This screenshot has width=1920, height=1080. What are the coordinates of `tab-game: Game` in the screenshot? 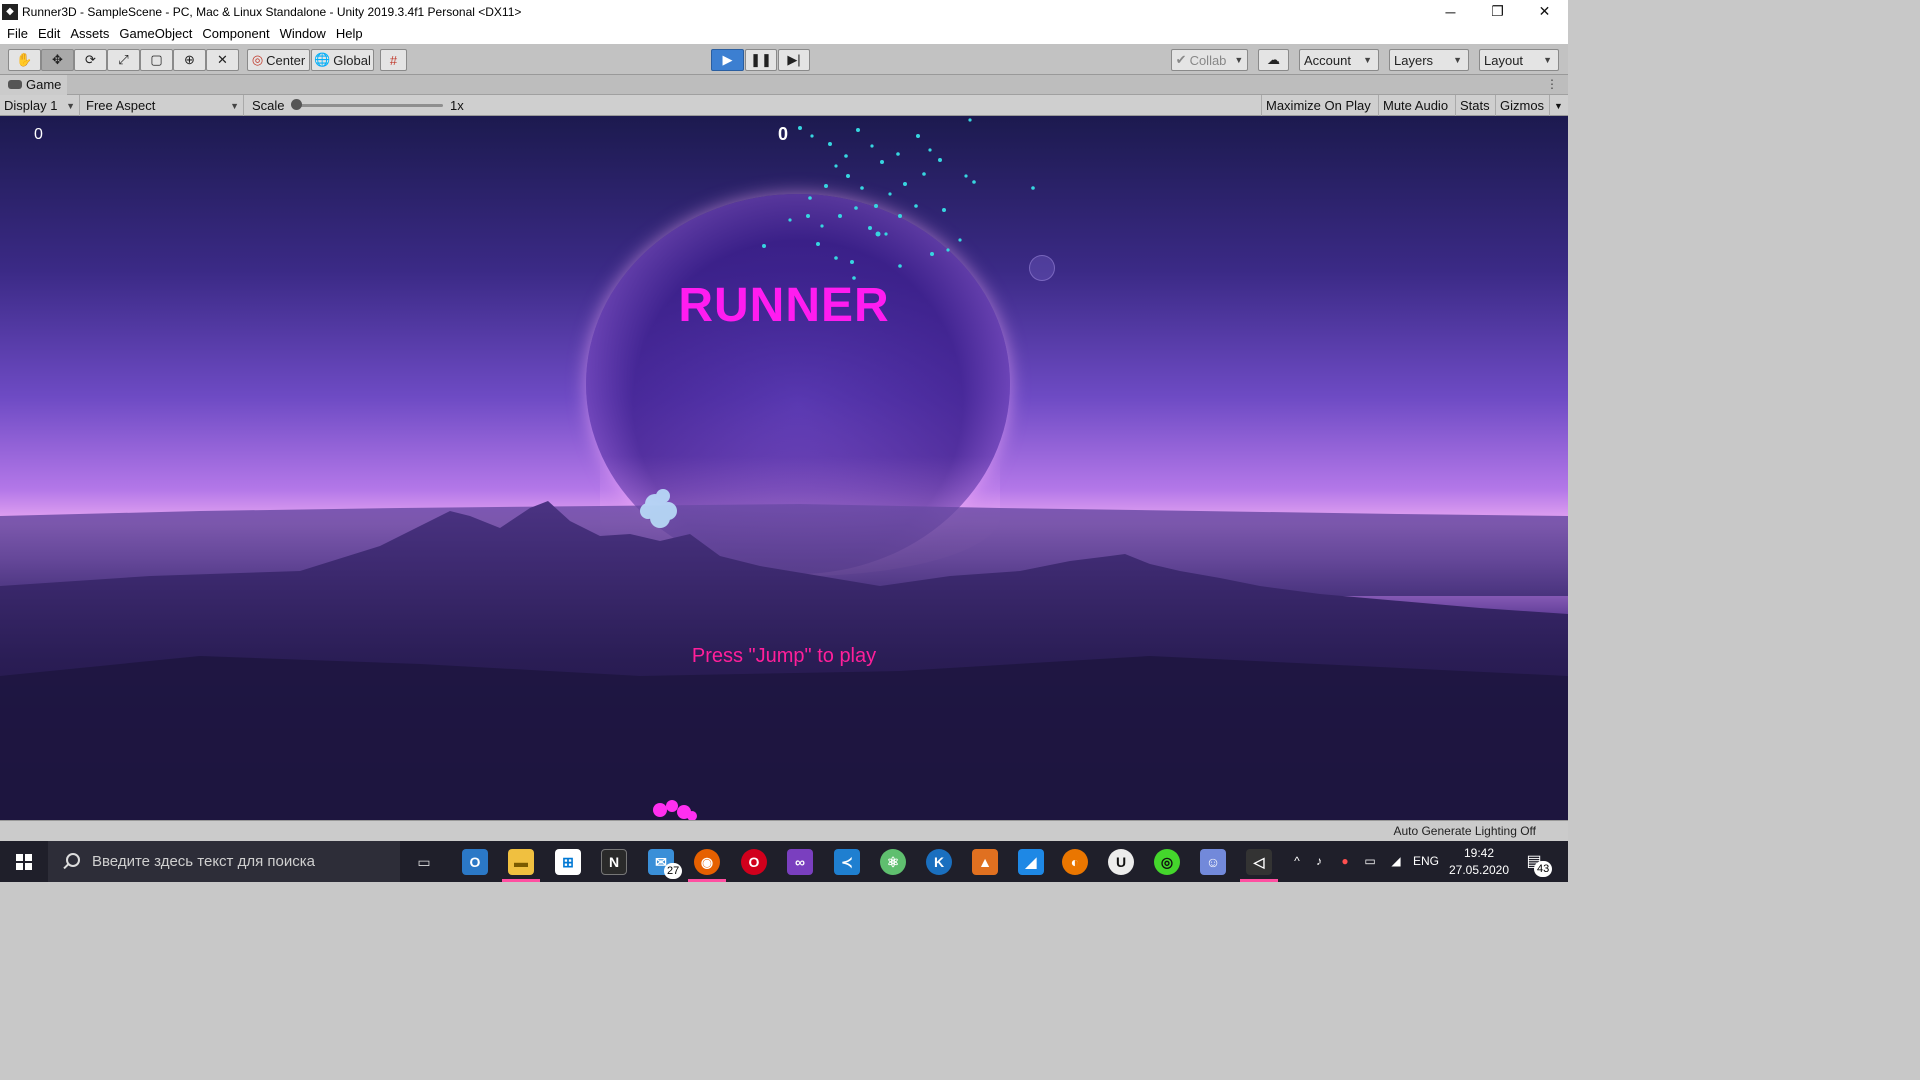 It's located at (34, 84).